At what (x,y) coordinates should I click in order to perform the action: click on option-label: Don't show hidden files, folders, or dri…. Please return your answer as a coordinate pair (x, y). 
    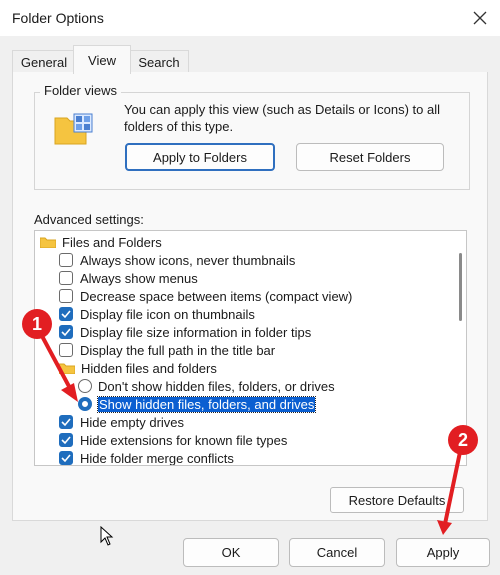
    Looking at the image, I should click on (216, 386).